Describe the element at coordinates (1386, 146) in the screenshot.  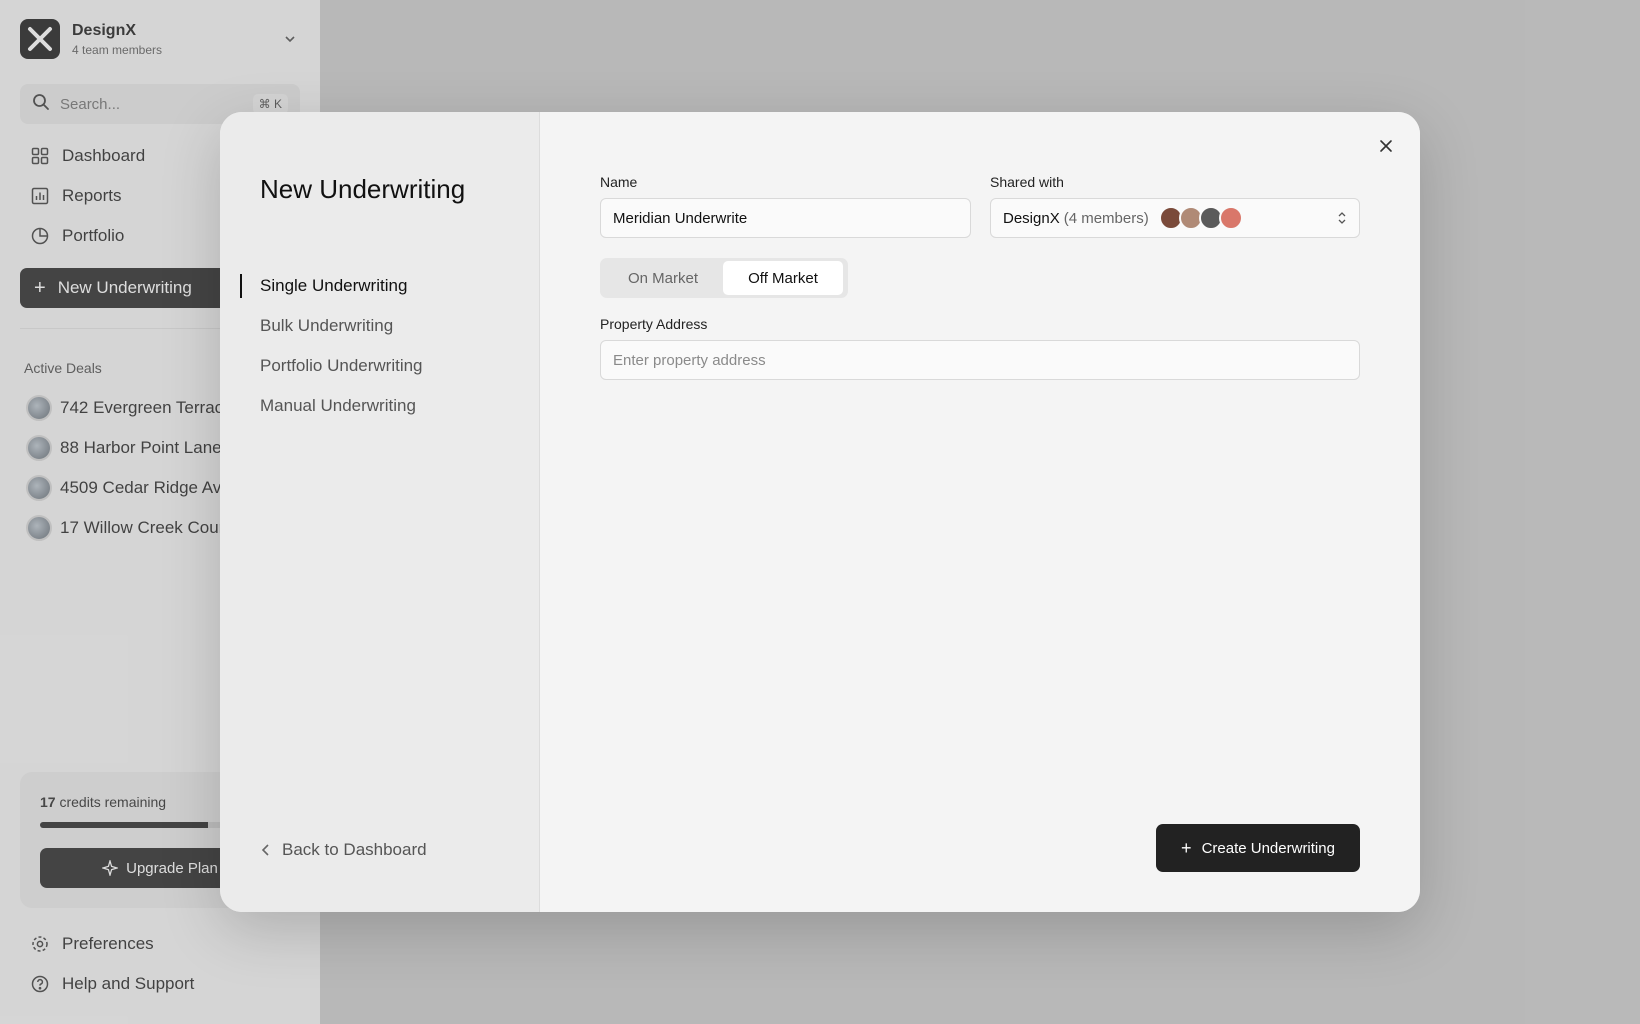
I see `close-icon` at that location.